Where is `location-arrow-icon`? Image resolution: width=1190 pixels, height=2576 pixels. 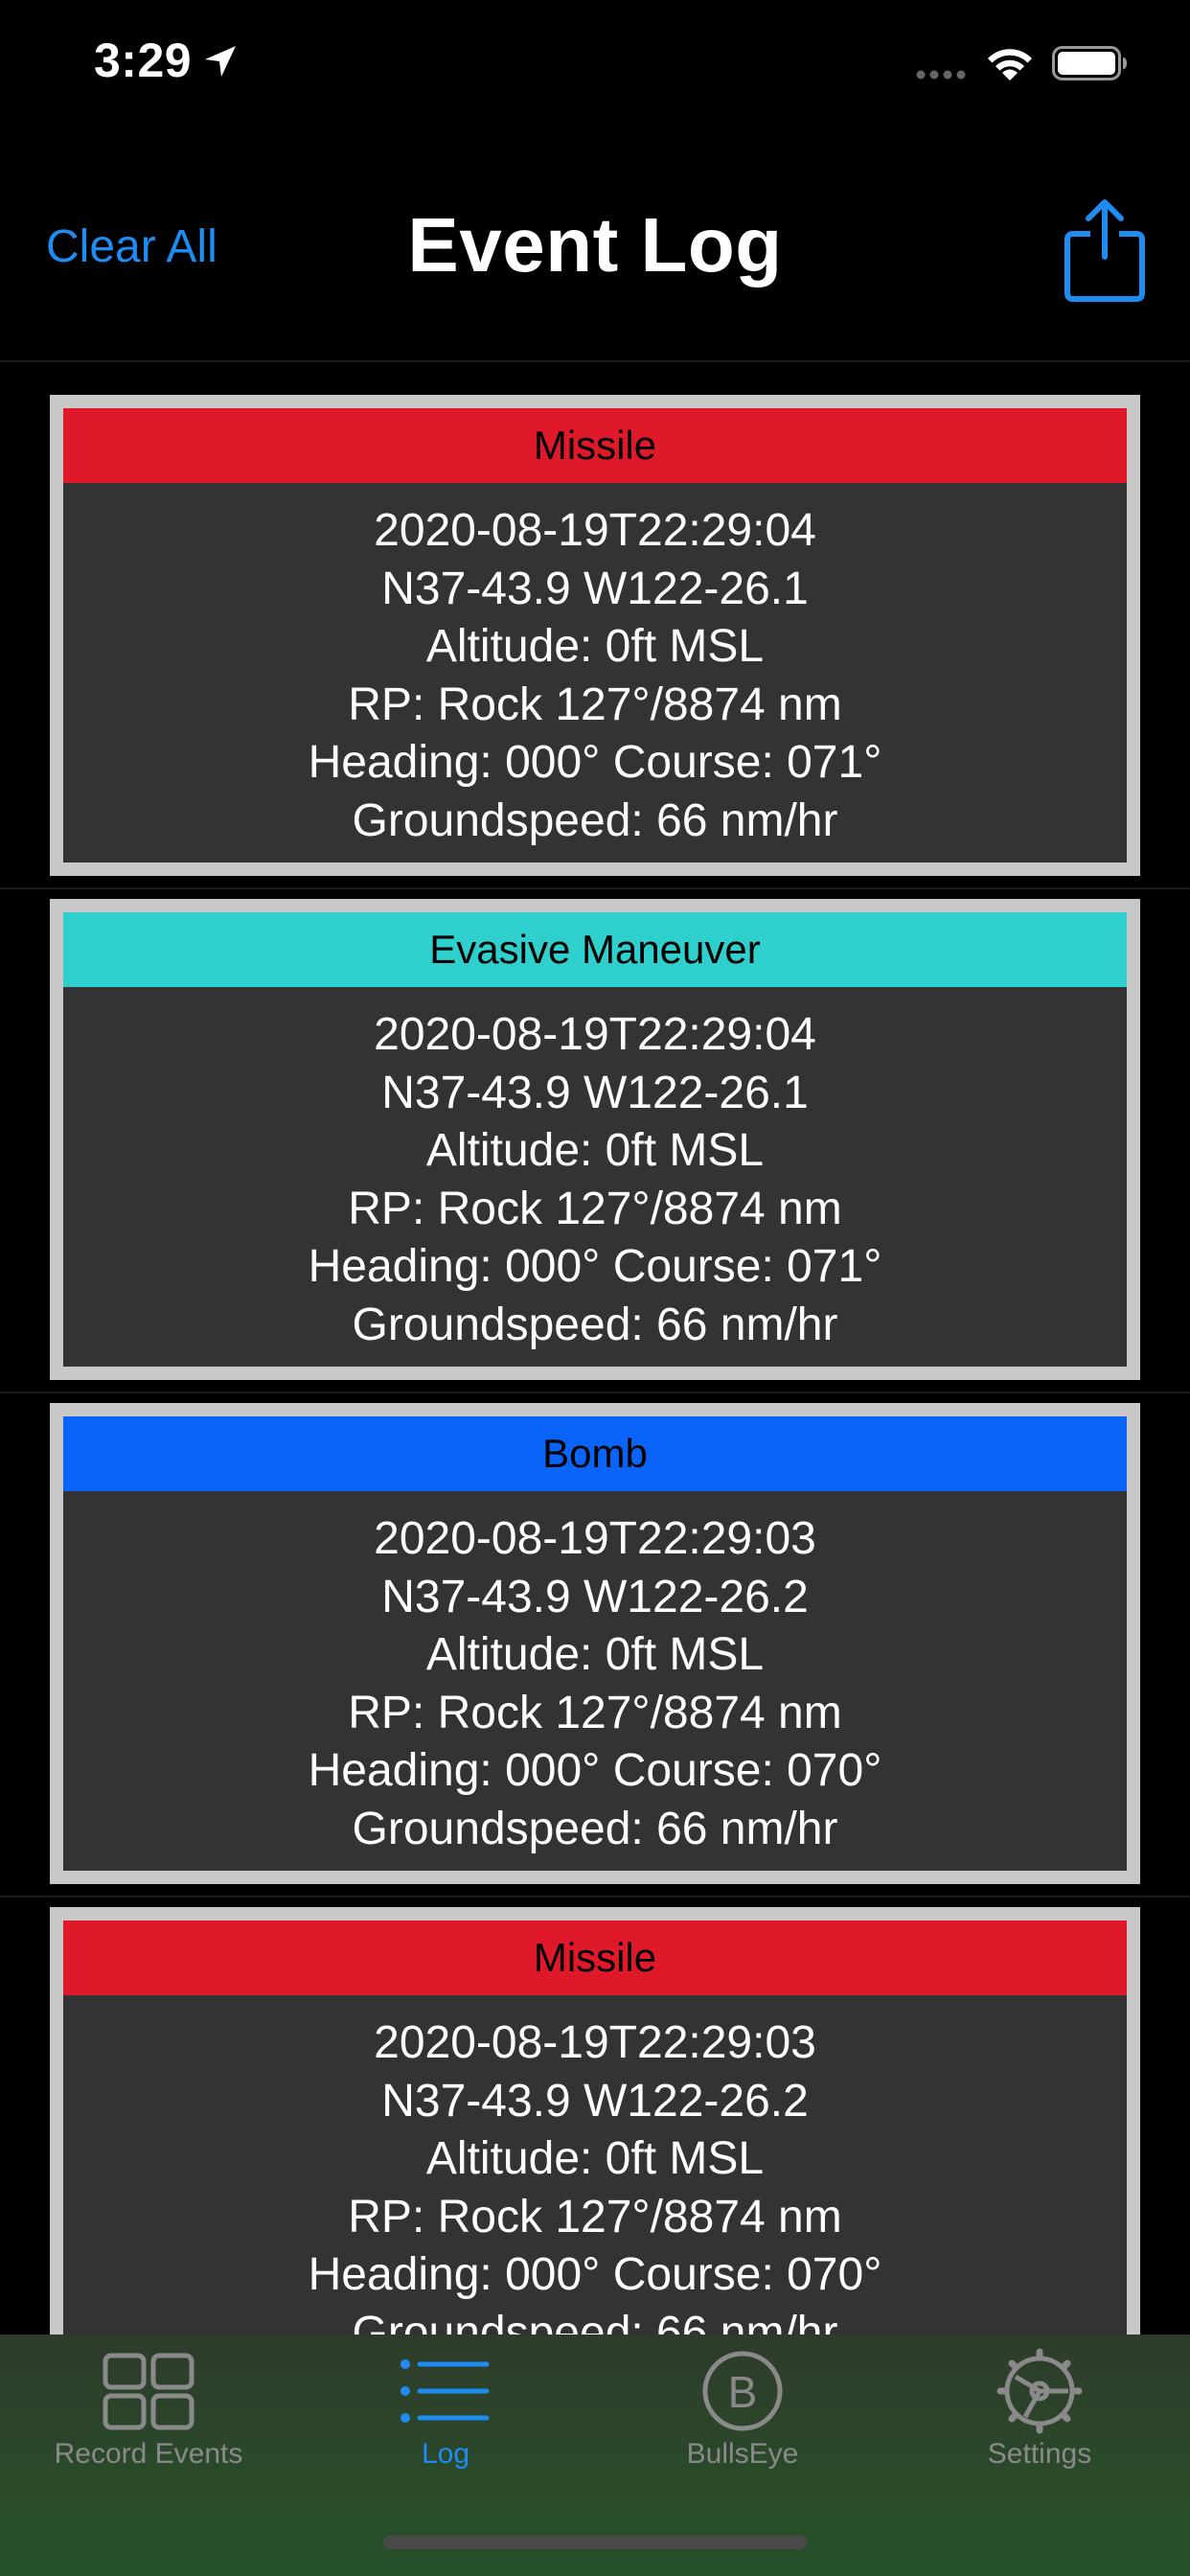
location-arrow-icon is located at coordinates (221, 62).